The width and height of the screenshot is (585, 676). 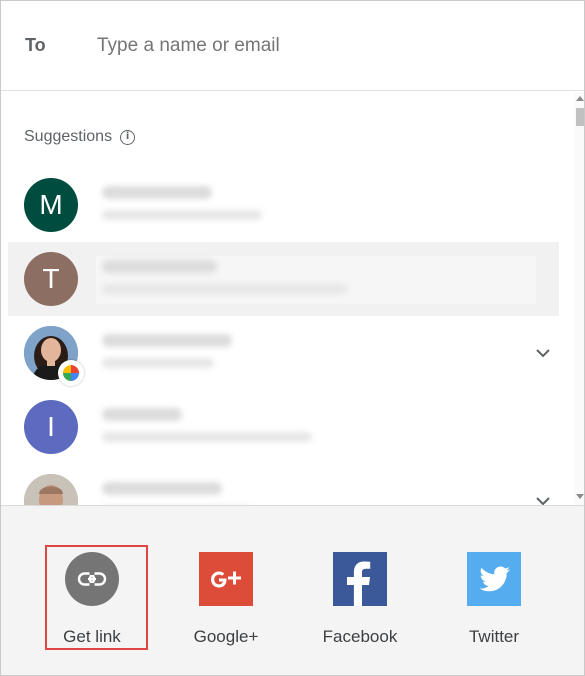 I want to click on avatar-initial: T, so click(x=51, y=278).